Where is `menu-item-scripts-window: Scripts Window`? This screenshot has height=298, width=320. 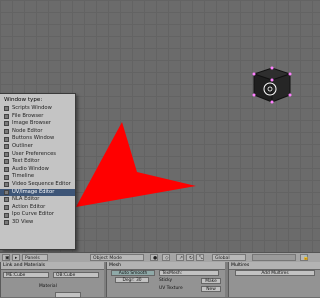 menu-item-scripts-window: Scripts Window is located at coordinates (37, 109).